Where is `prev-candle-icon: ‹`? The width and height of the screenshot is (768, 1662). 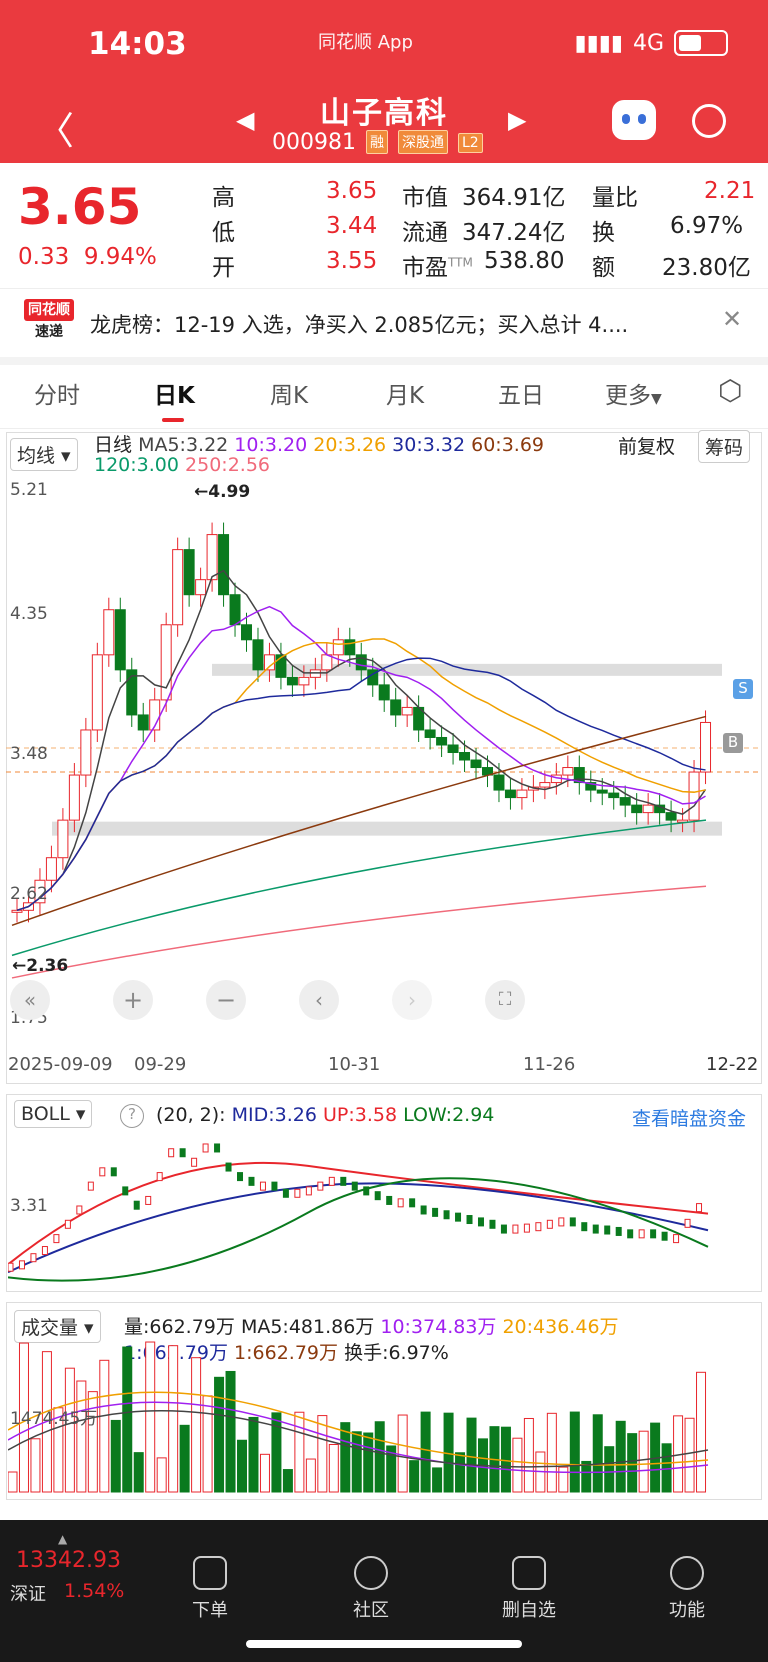
prev-candle-icon: ‹ is located at coordinates (319, 1000).